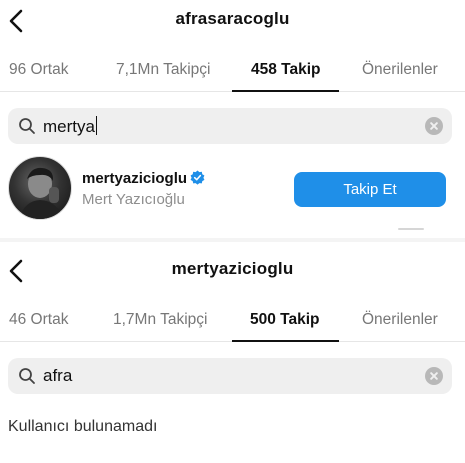 The image size is (465, 463). Describe the element at coordinates (197, 177) in the screenshot. I see `verified-badge-icon` at that location.